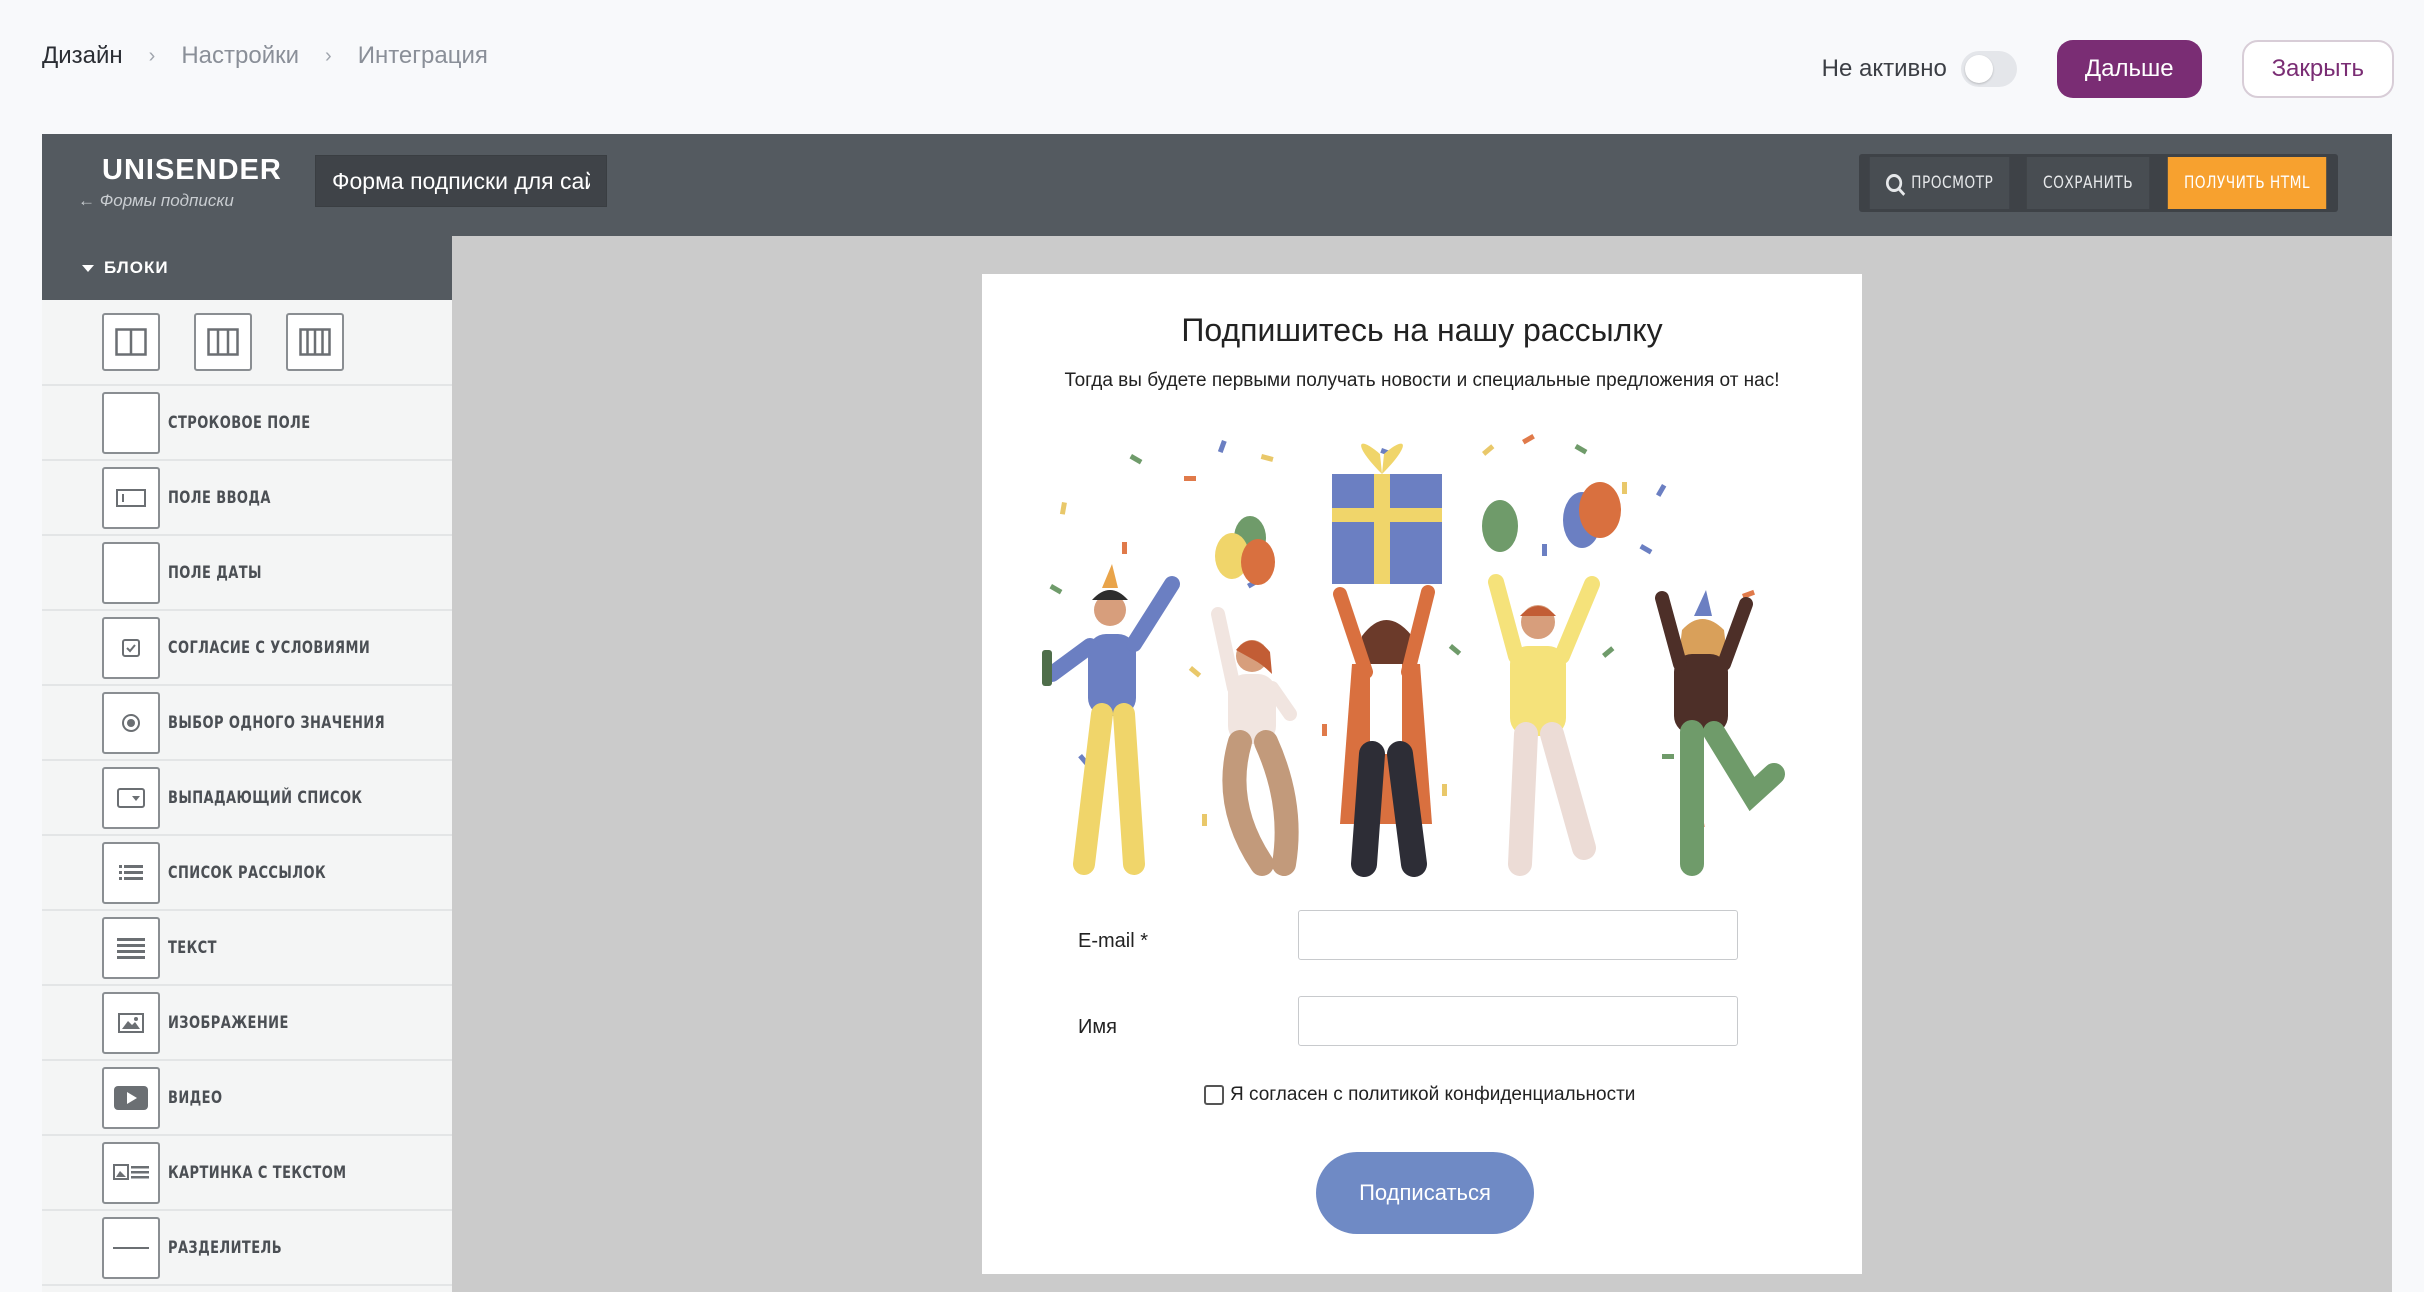  Describe the element at coordinates (131, 1247) in the screenshot. I see `divider-icon` at that location.